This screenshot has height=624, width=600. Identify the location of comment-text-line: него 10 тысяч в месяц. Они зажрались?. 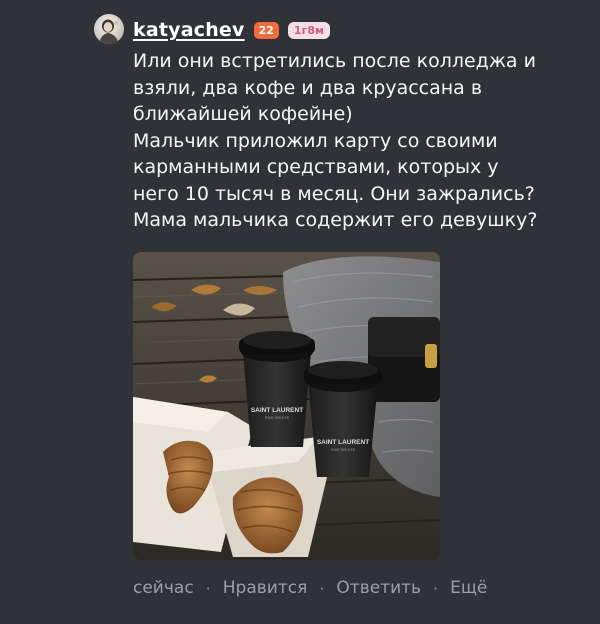
(334, 193).